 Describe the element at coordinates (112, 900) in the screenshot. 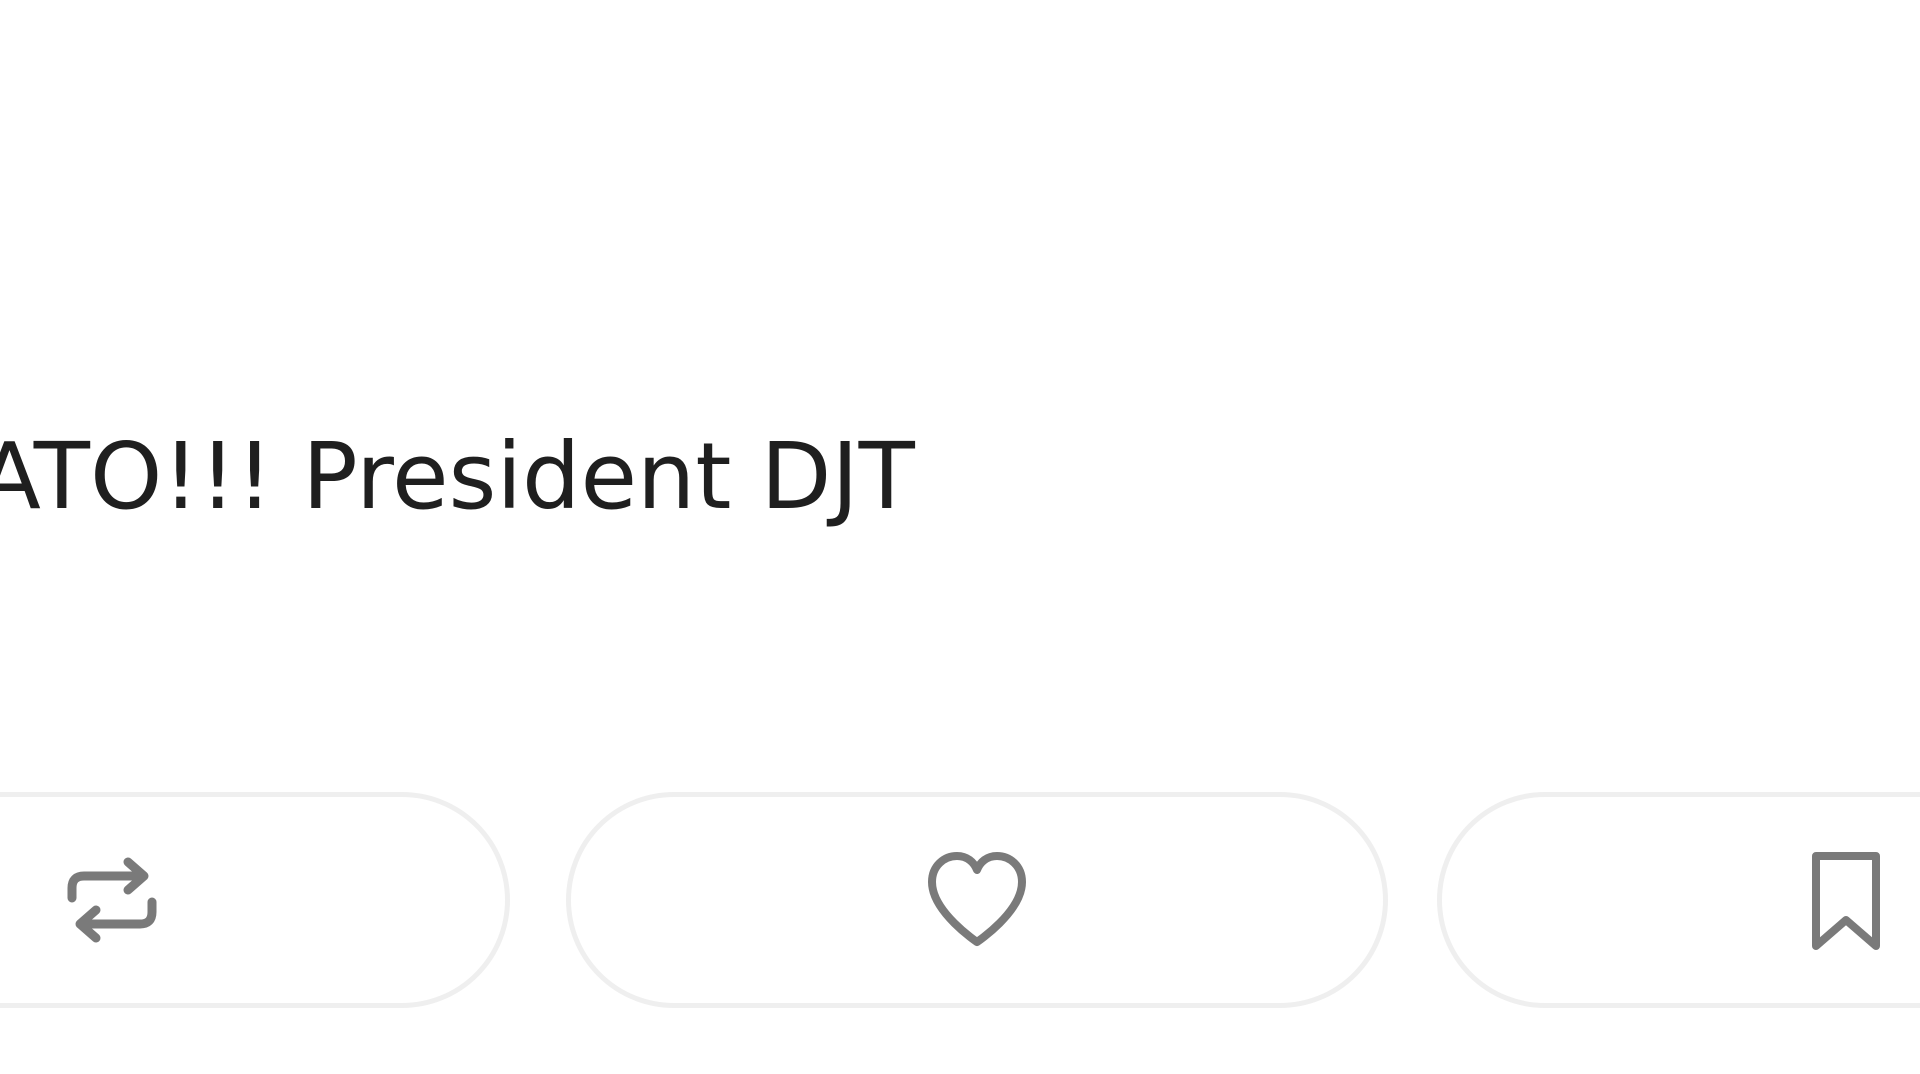

I see `repost-icon` at that location.